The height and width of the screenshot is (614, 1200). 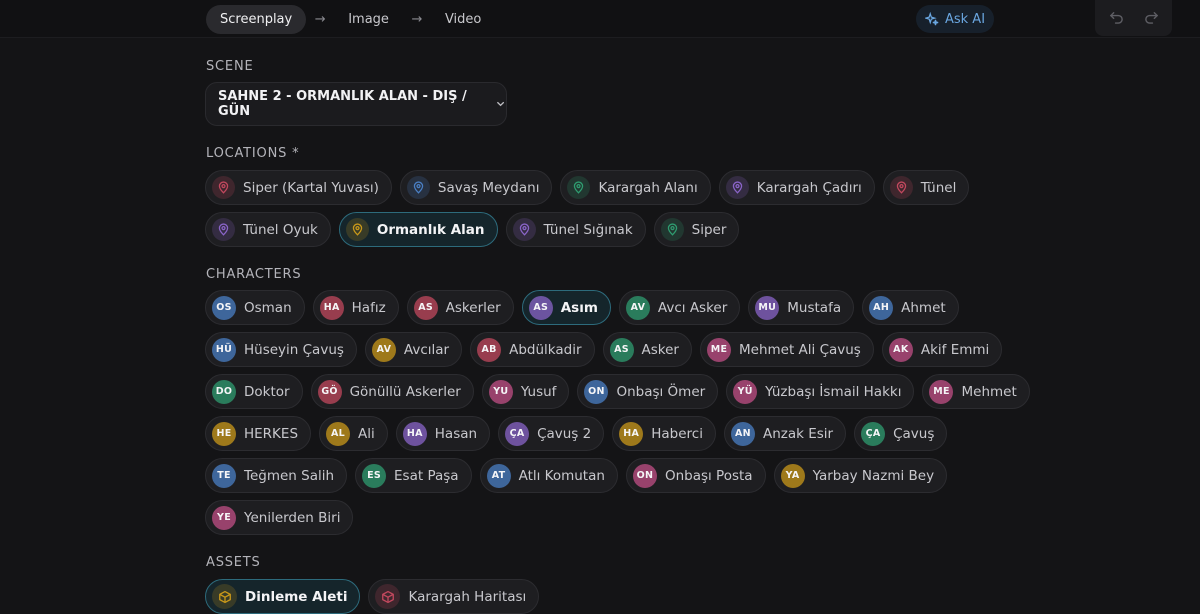 I want to click on character-chip: YÜ Yüzbaşı İsmail Hakkı, so click(x=820, y=391).